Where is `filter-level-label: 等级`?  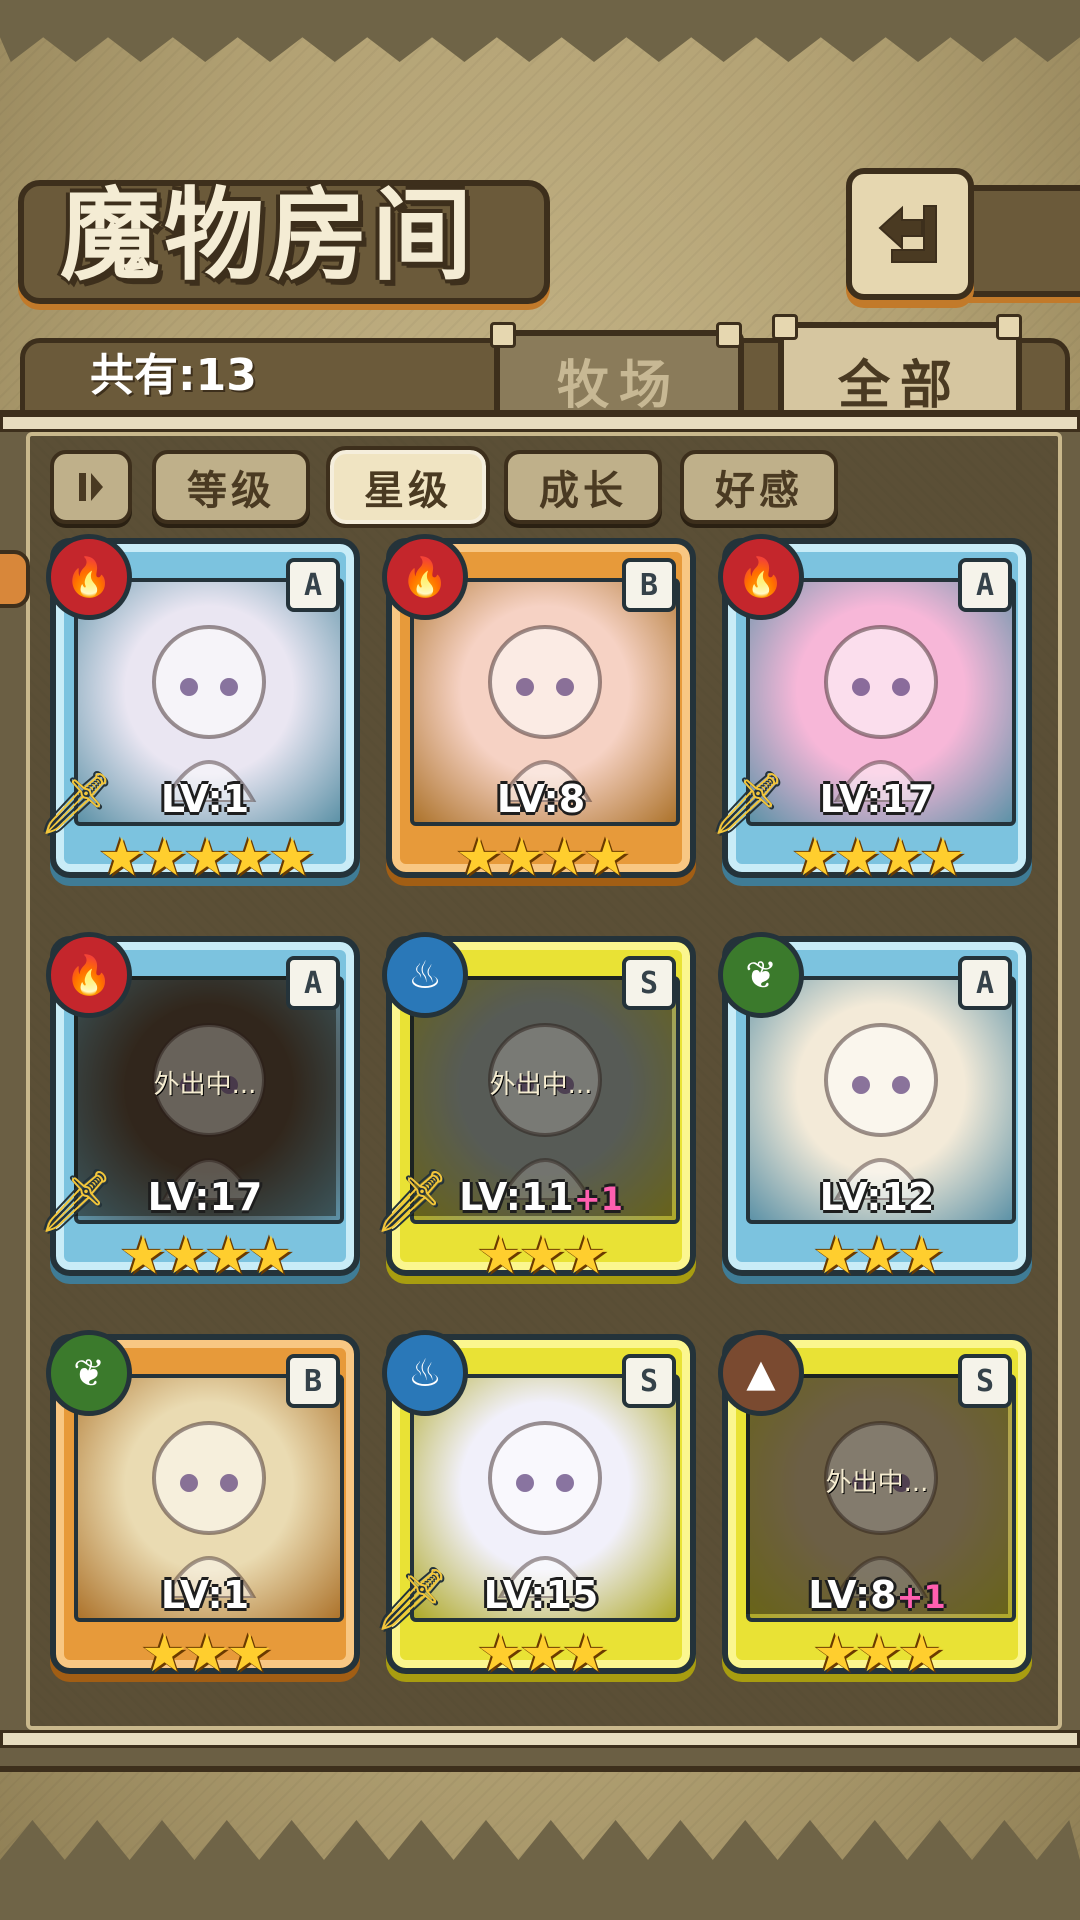 filter-level-label: 等级 is located at coordinates (231, 490).